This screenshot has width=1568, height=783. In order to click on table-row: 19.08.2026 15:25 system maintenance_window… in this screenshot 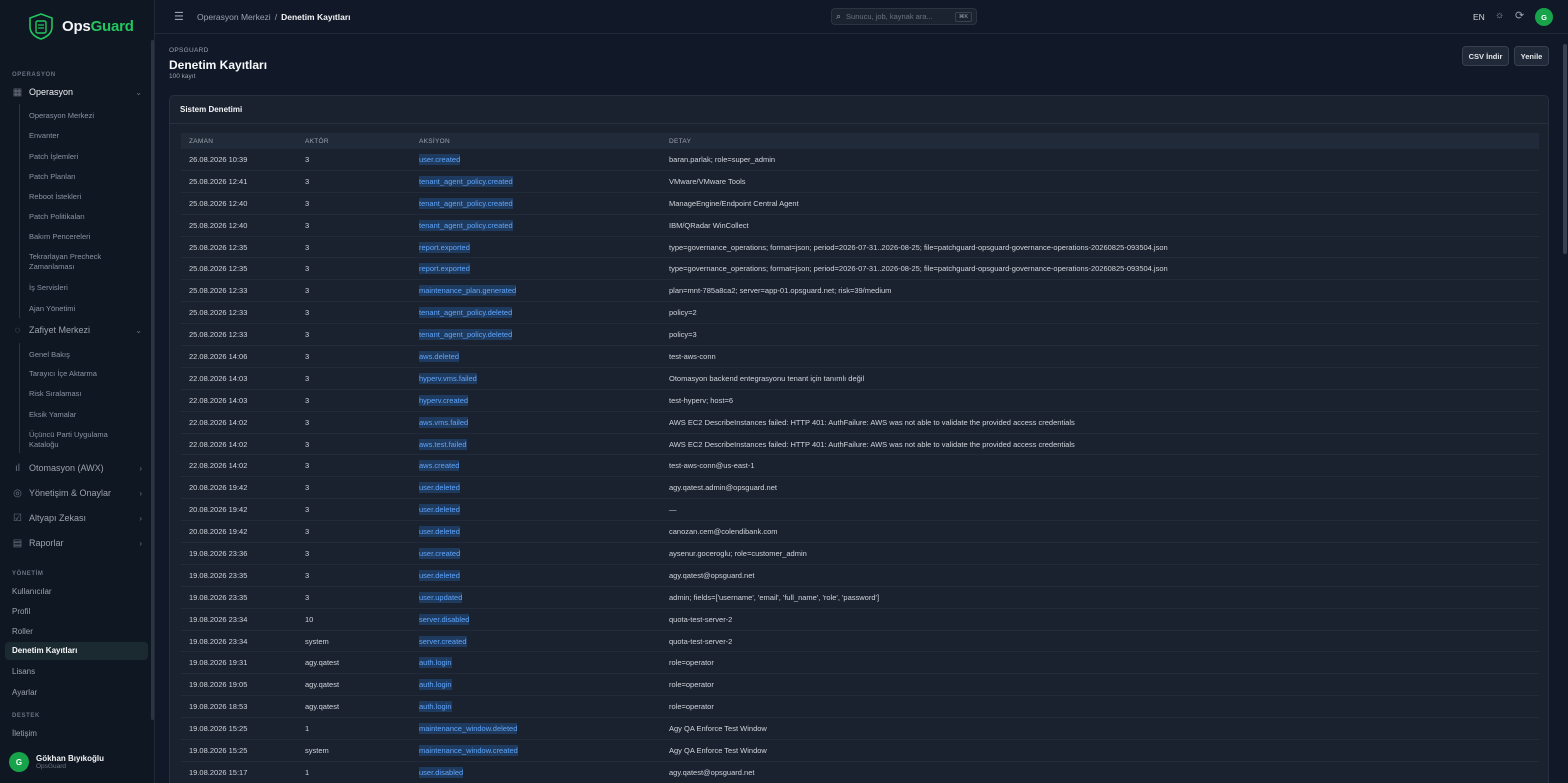, I will do `click(860, 751)`.